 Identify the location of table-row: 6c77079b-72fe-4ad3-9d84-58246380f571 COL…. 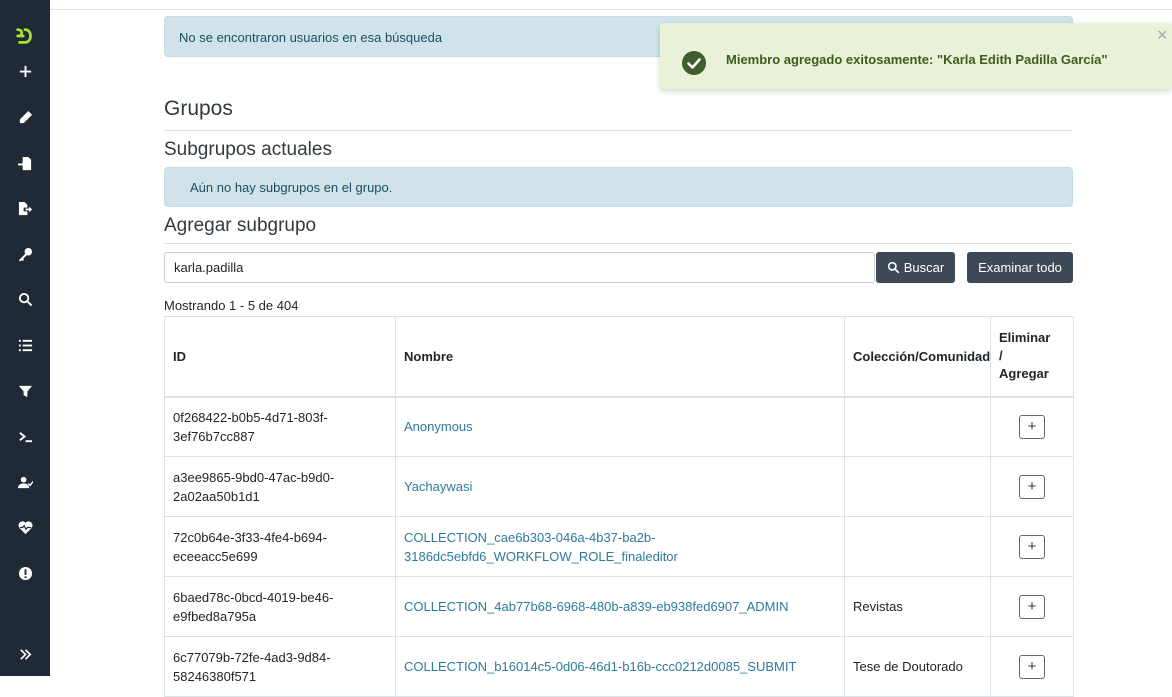
(619, 666).